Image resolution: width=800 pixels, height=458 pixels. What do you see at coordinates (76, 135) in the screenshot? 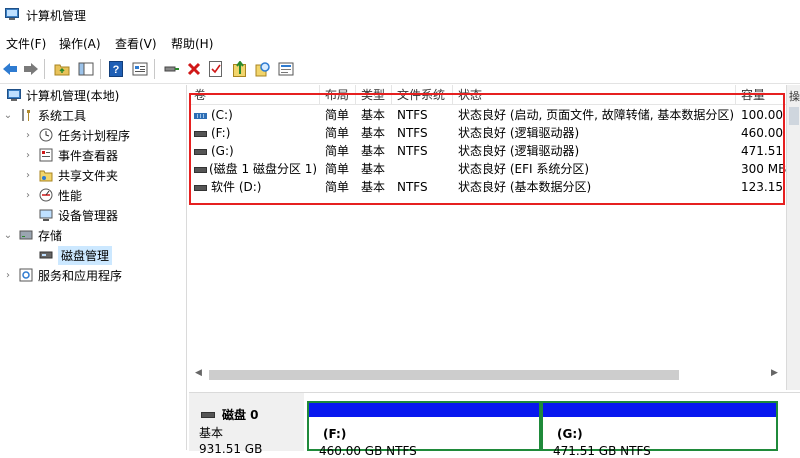
I see `tree-item-task-scheduler: › 任务计划程序` at bounding box center [76, 135].